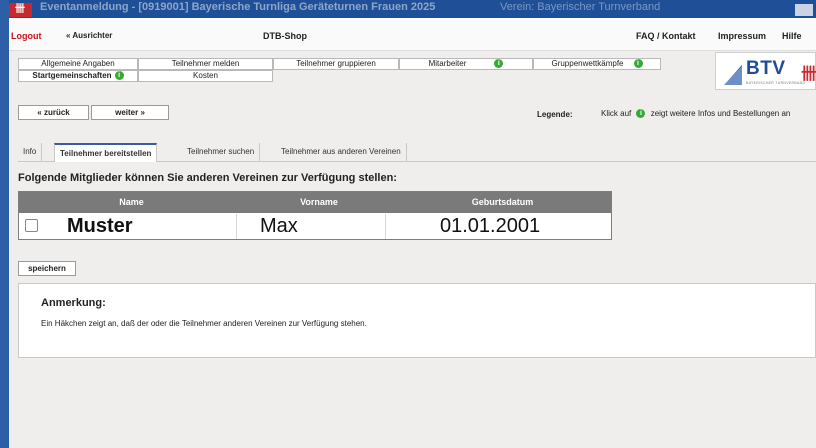 This screenshot has width=816, height=448. I want to click on dtb-shop-link: DTB-Shop, so click(285, 36).